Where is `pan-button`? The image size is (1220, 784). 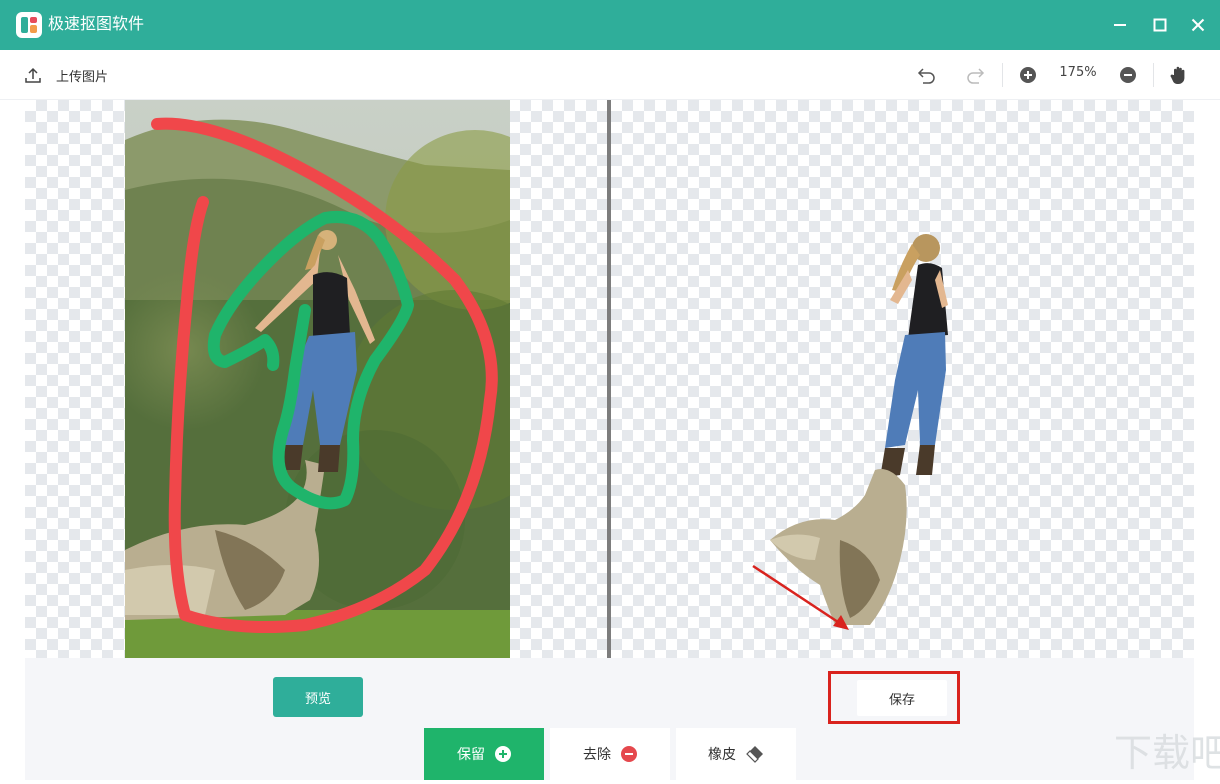
pan-button is located at coordinates (1179, 75).